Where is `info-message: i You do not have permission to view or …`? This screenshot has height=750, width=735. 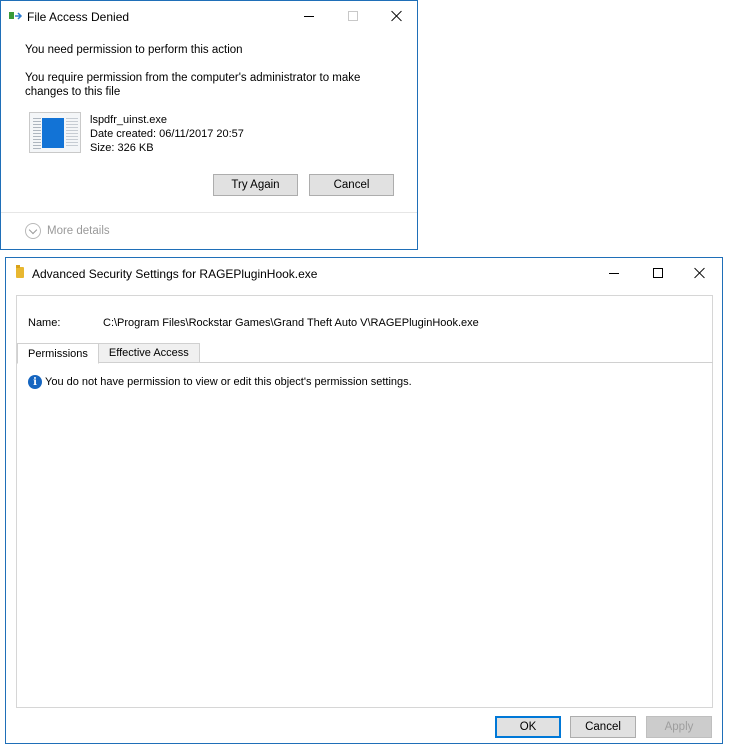
info-message: i You do not have permission to view or … is located at coordinates (220, 382).